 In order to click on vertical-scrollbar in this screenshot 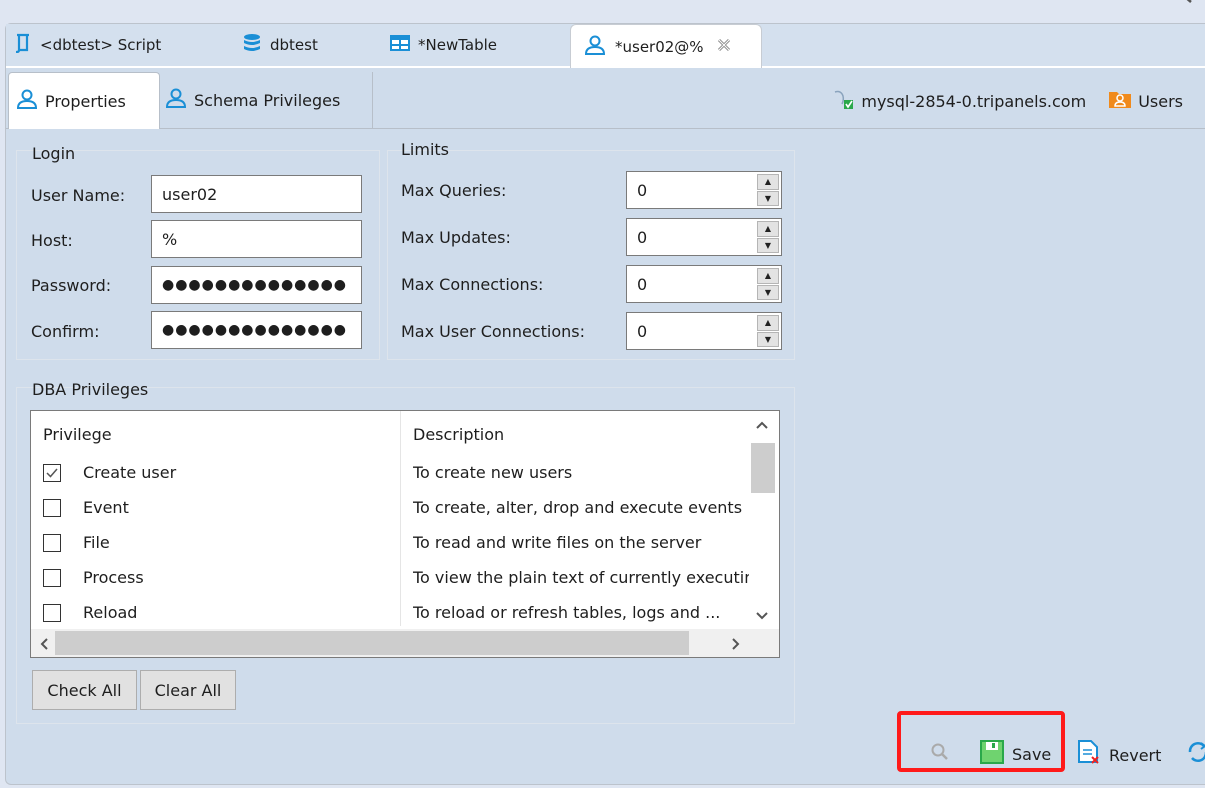, I will do `click(764, 520)`.